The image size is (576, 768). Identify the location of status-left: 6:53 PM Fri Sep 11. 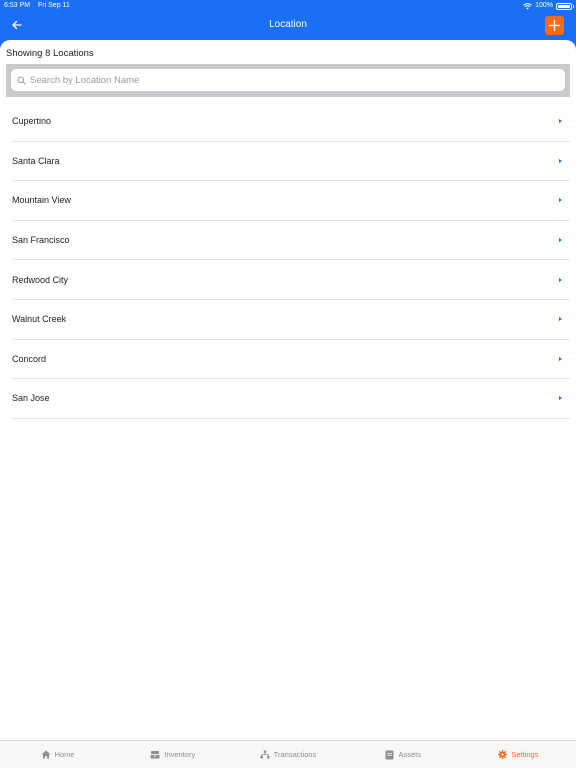
(40, 6).